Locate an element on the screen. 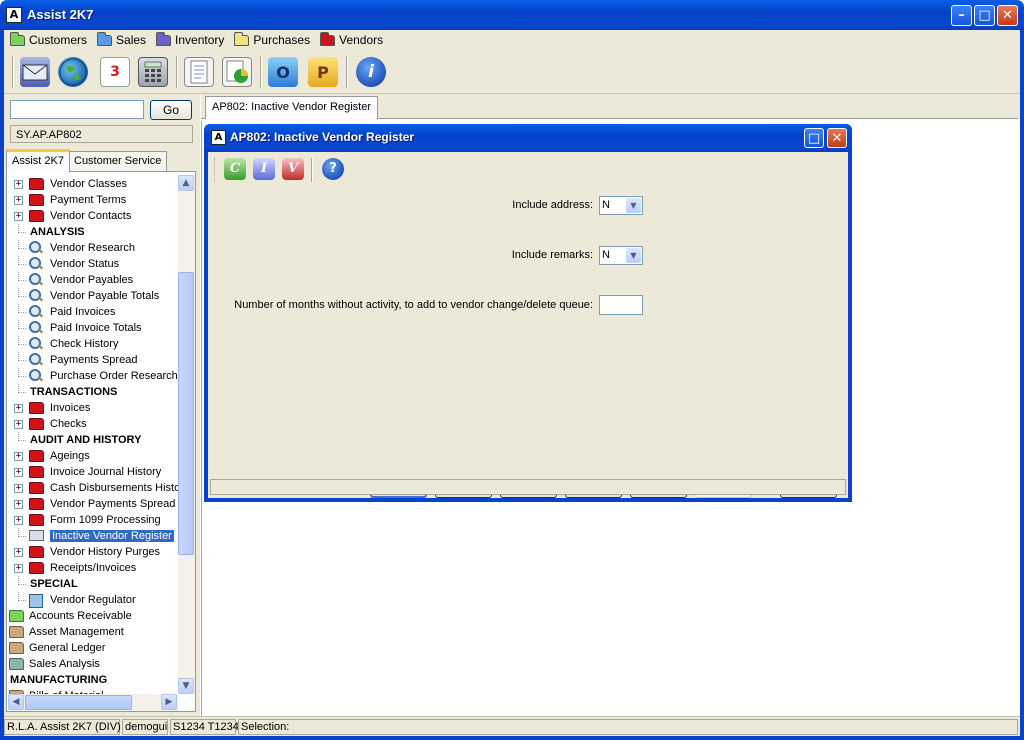 Image resolution: width=1024 pixels, height=740 pixels. tree-item: Purchase Order Research is located at coordinates (93, 376).